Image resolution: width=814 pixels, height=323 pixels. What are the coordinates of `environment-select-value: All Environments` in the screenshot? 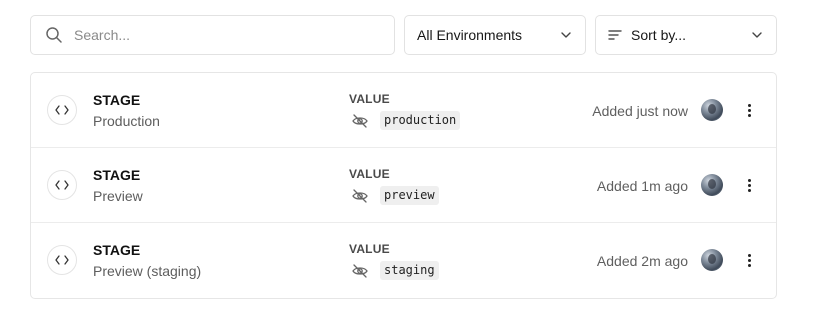 It's located at (470, 35).